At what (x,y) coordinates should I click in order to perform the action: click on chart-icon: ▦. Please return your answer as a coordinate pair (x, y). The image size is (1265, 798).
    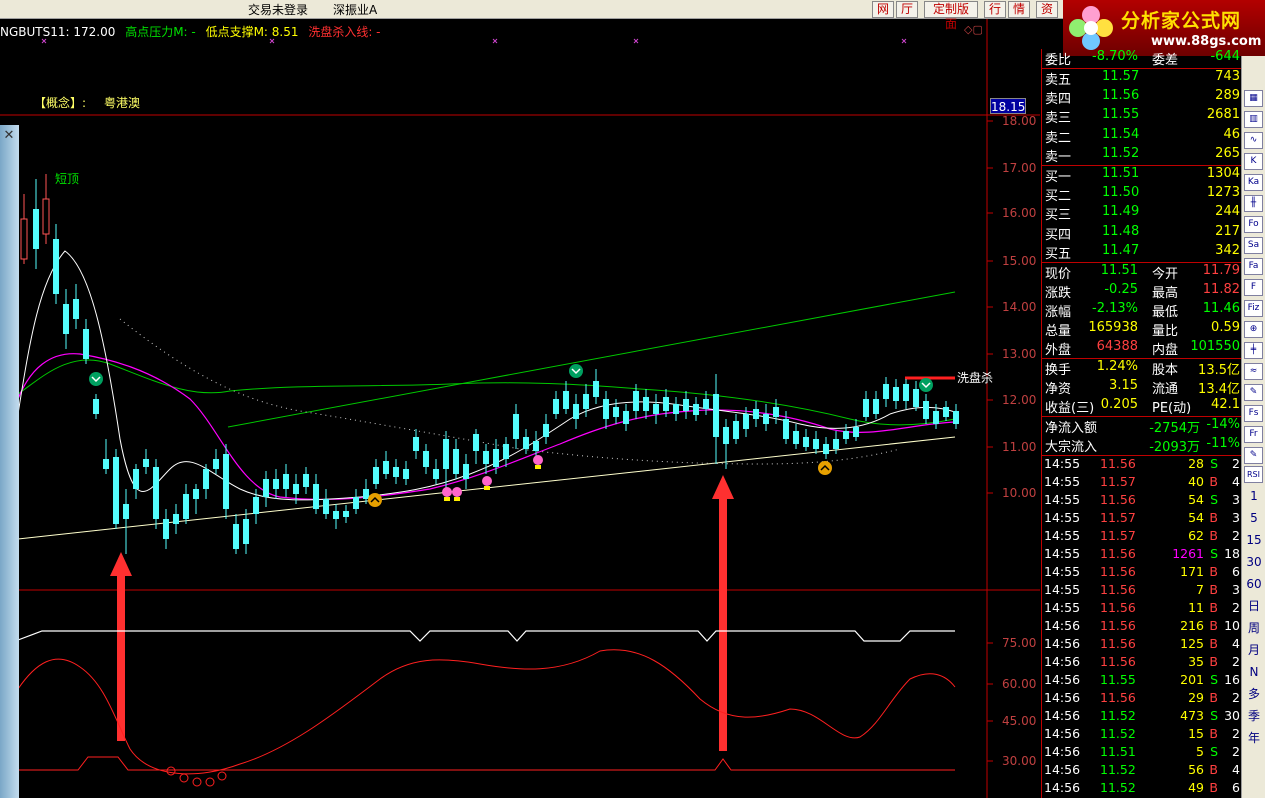
    Looking at the image, I should click on (1253, 98).